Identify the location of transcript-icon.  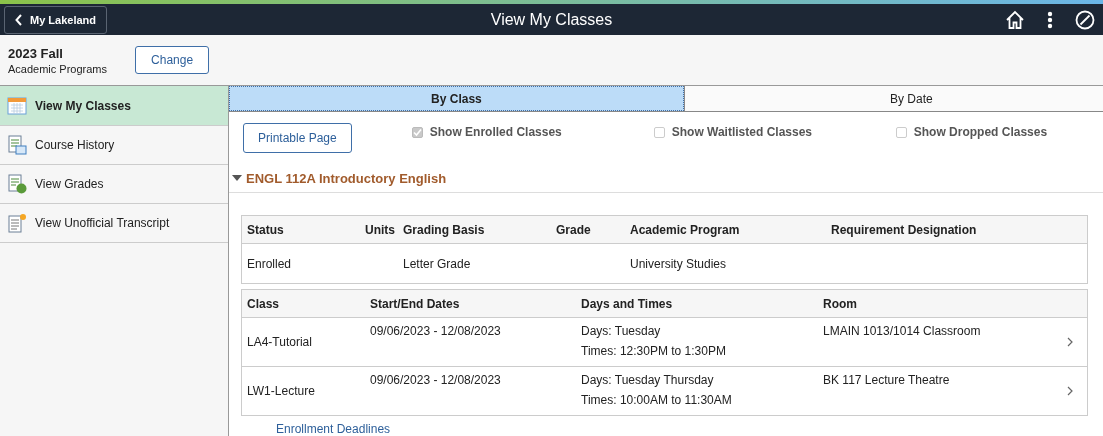
(17, 223).